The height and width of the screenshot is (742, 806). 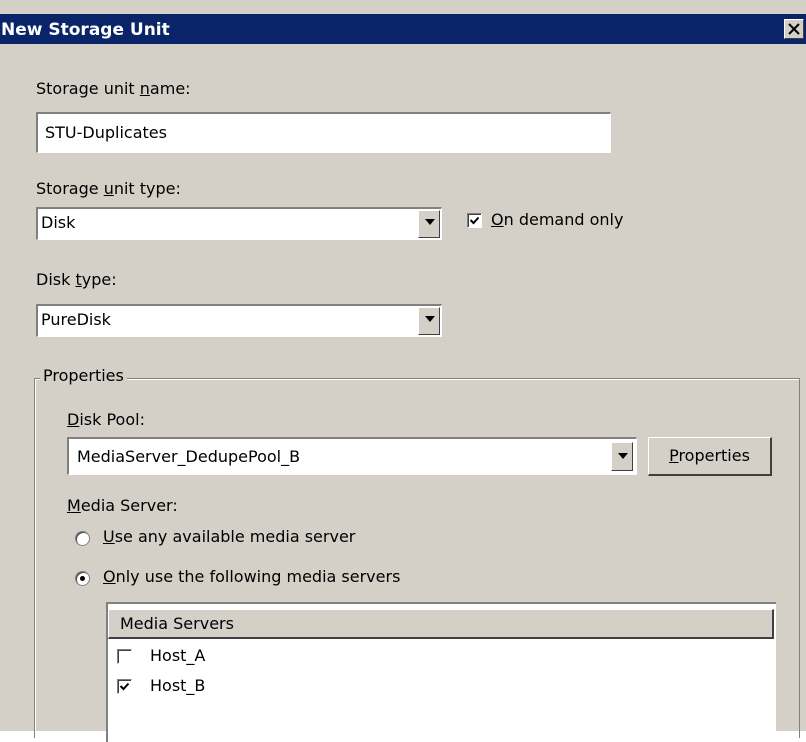 I want to click on storage-unit-name-label: Storage unit name:, so click(x=113, y=88).